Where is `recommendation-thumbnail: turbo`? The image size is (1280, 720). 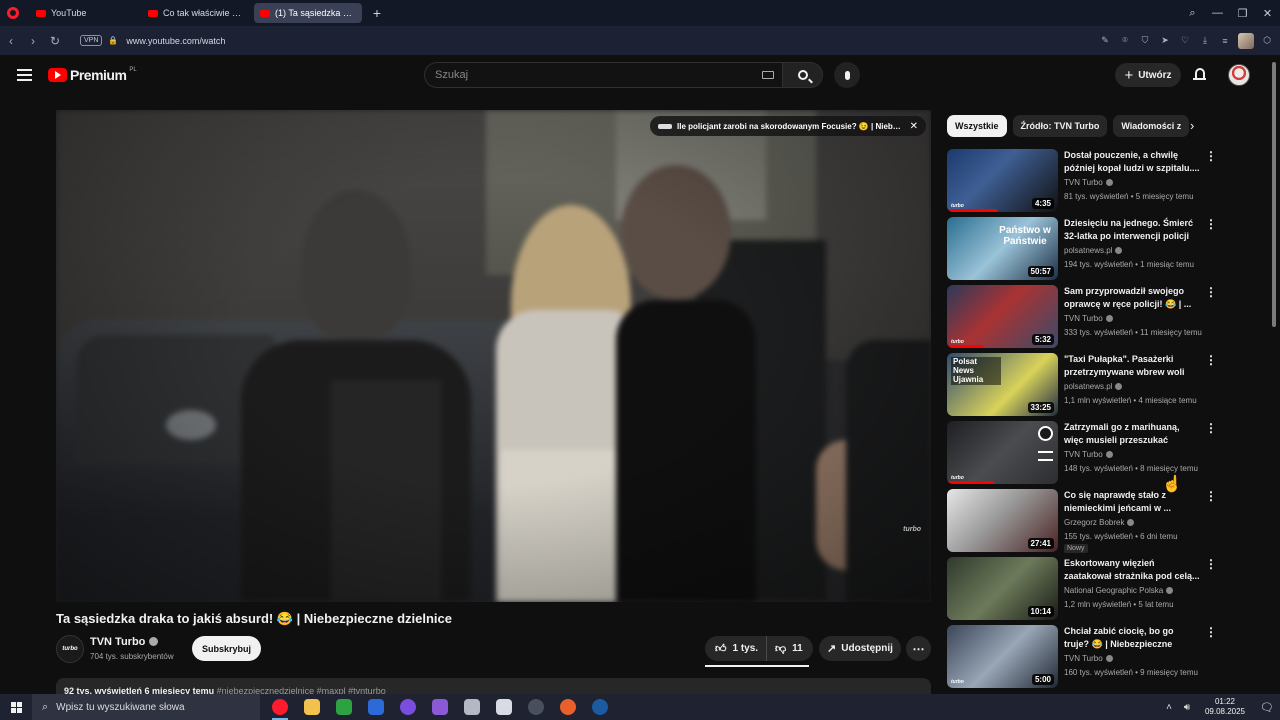 recommendation-thumbnail: turbo is located at coordinates (1002, 452).